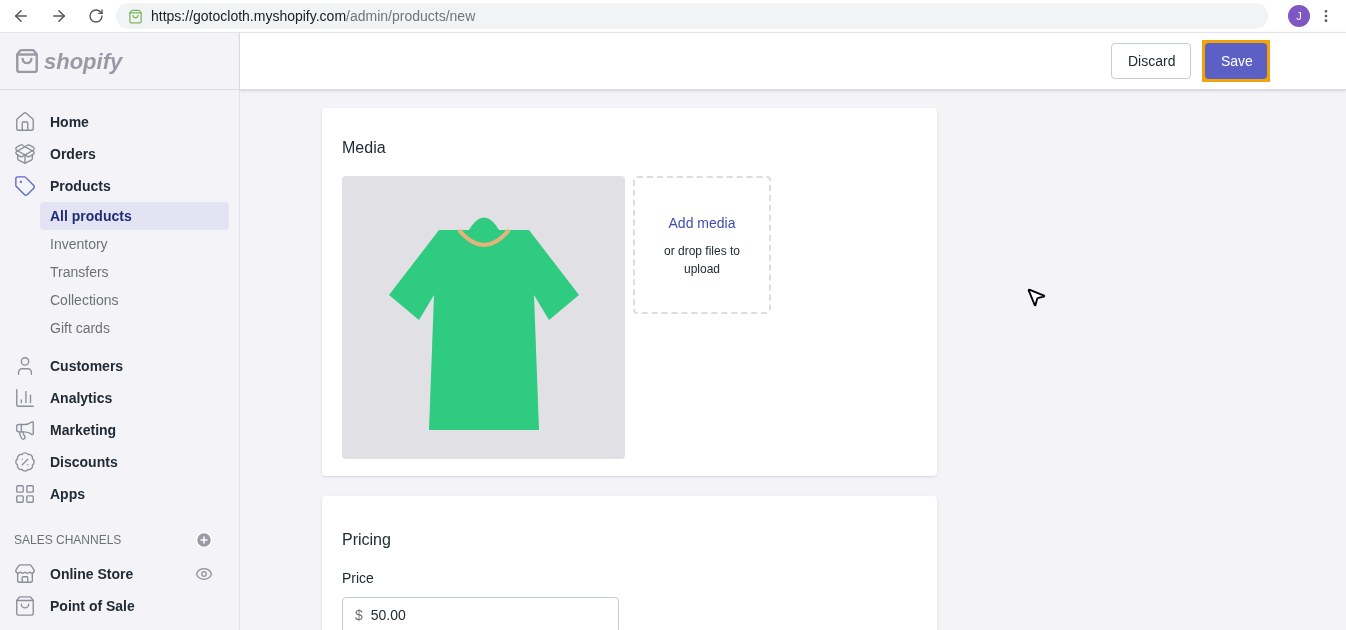 This screenshot has height=630, width=1346. Describe the element at coordinates (701, 260) in the screenshot. I see `drop-hint: or drop files to upload` at that location.